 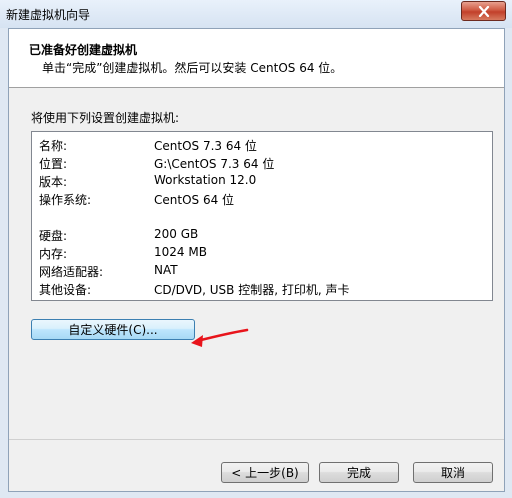 I want to click on setting-row: 其他设备: CD/DVD, USB 控制器, 打印机, 声卡, so click(x=264, y=290).